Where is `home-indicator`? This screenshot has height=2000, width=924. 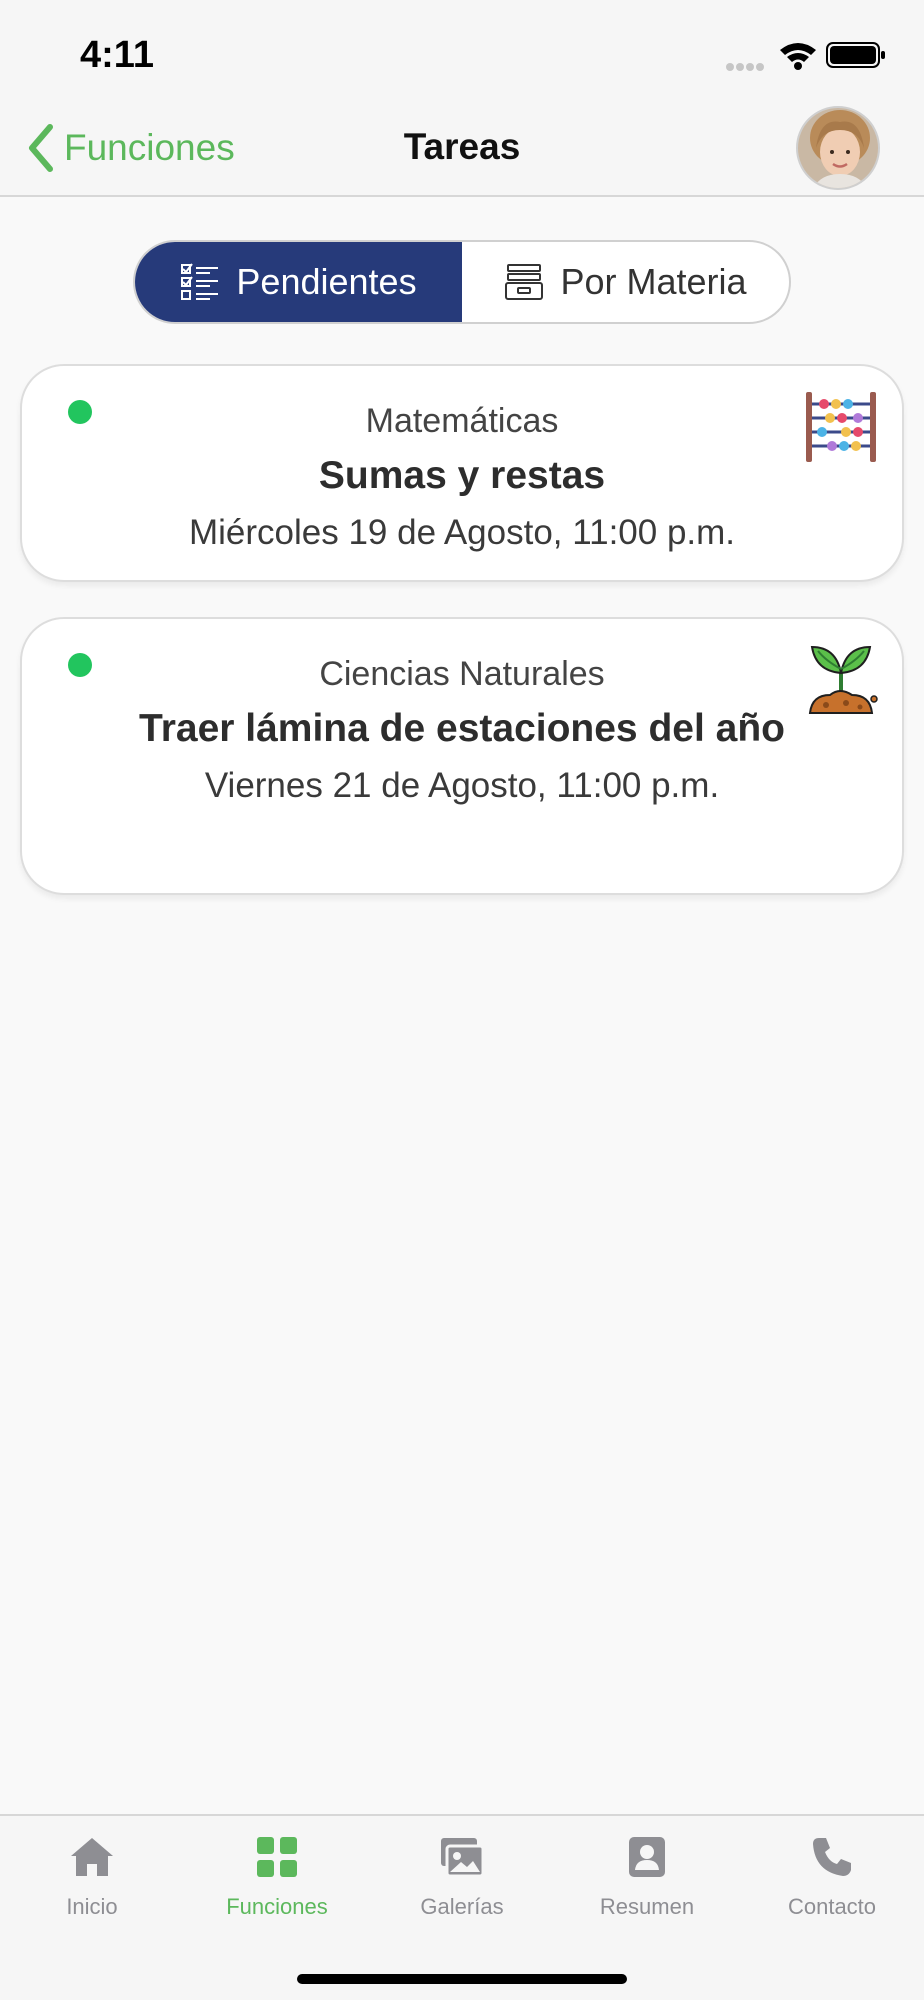
home-indicator is located at coordinates (462, 1979).